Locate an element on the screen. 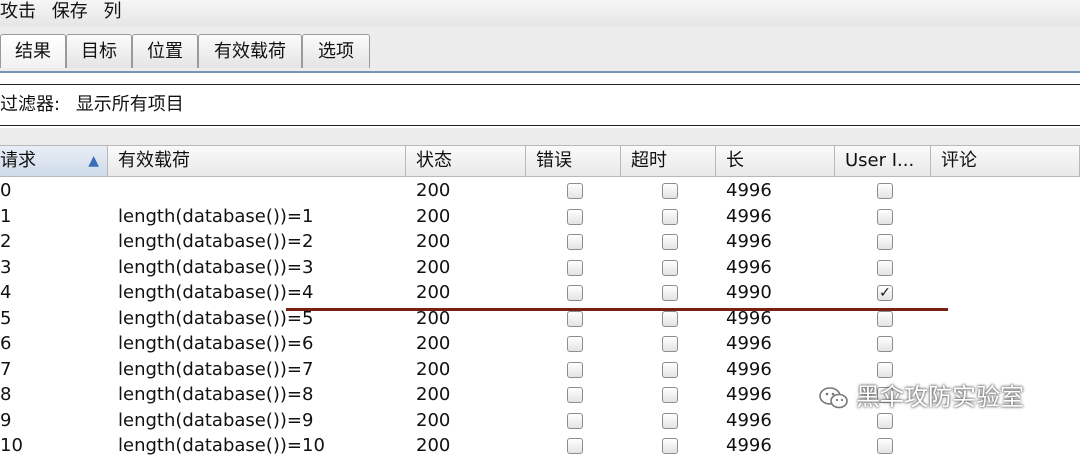 This screenshot has height=459, width=1080. col-status: 状态 is located at coordinates (466, 161).